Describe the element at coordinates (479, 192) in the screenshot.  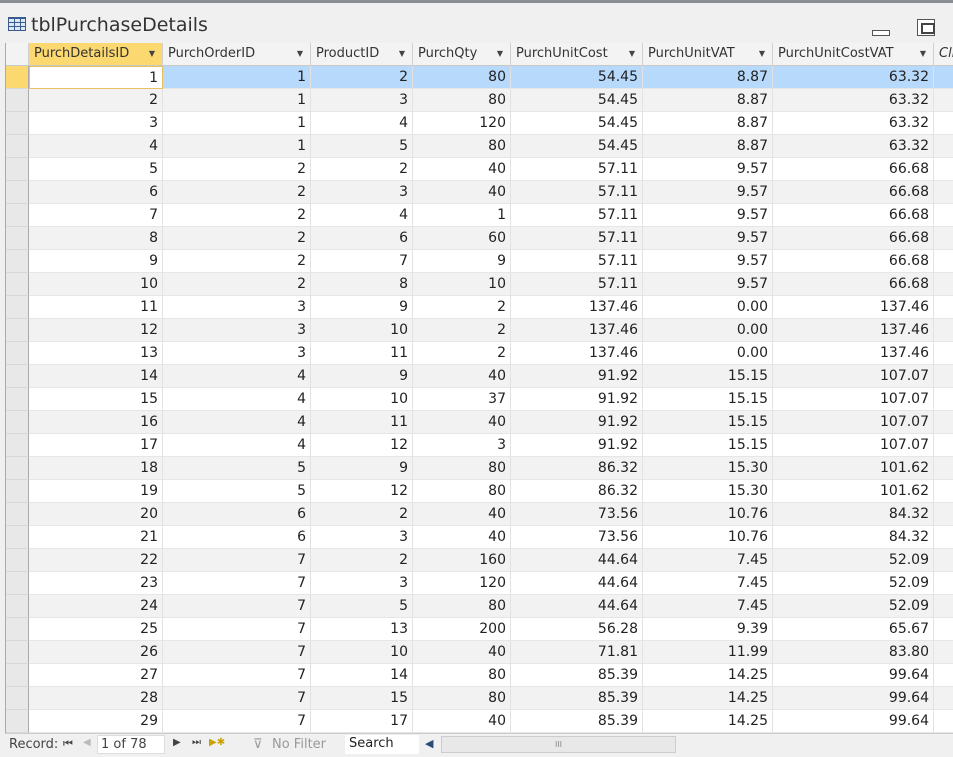
I see `table-row: 6 2 3 40 57.11 9.57 66.68` at that location.